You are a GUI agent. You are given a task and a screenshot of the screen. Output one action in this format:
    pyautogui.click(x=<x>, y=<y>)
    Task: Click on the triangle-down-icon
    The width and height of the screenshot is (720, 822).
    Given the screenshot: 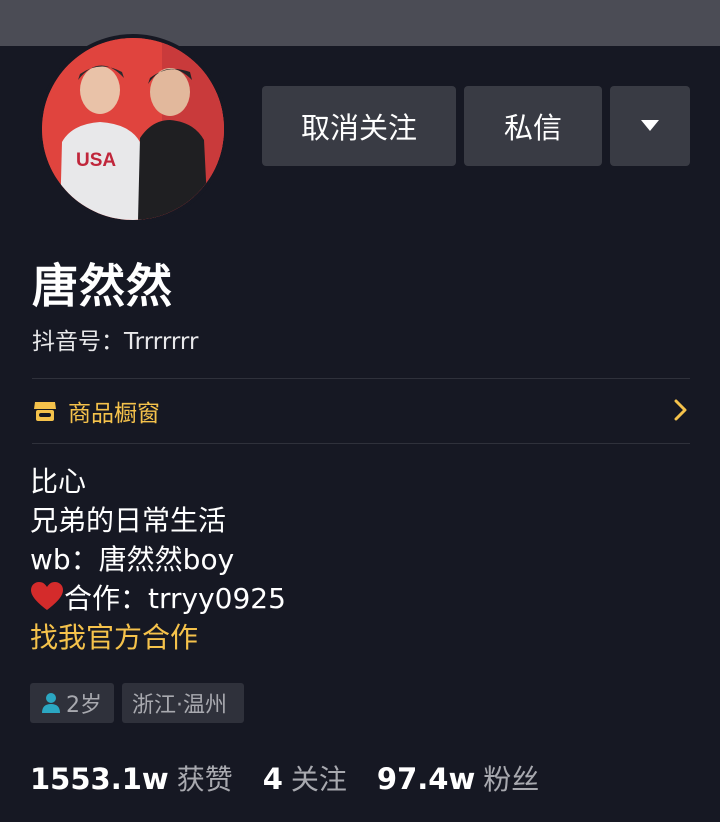 What is the action you would take?
    pyautogui.click(x=650, y=125)
    